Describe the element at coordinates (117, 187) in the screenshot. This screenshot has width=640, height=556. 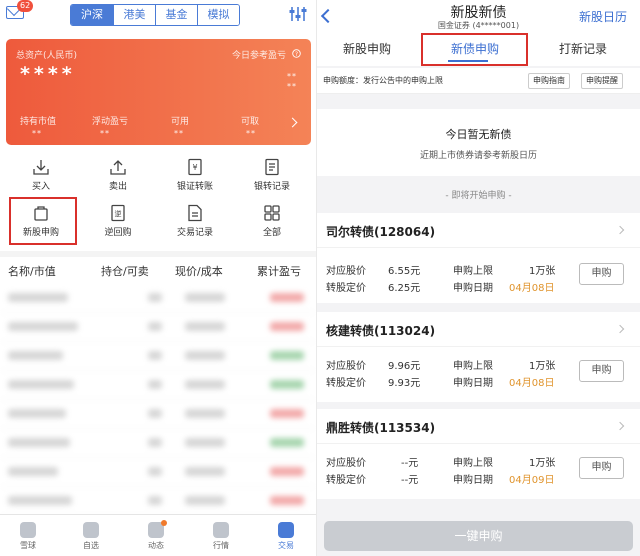
I see `sell-label: 卖出` at that location.